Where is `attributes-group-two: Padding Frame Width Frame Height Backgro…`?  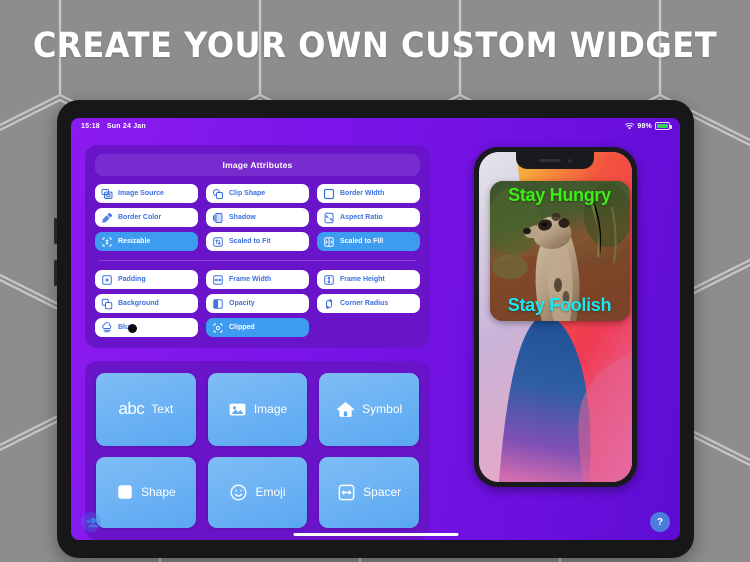
attributes-group-two: Padding Frame Width Frame Height Backgro… is located at coordinates (257, 303).